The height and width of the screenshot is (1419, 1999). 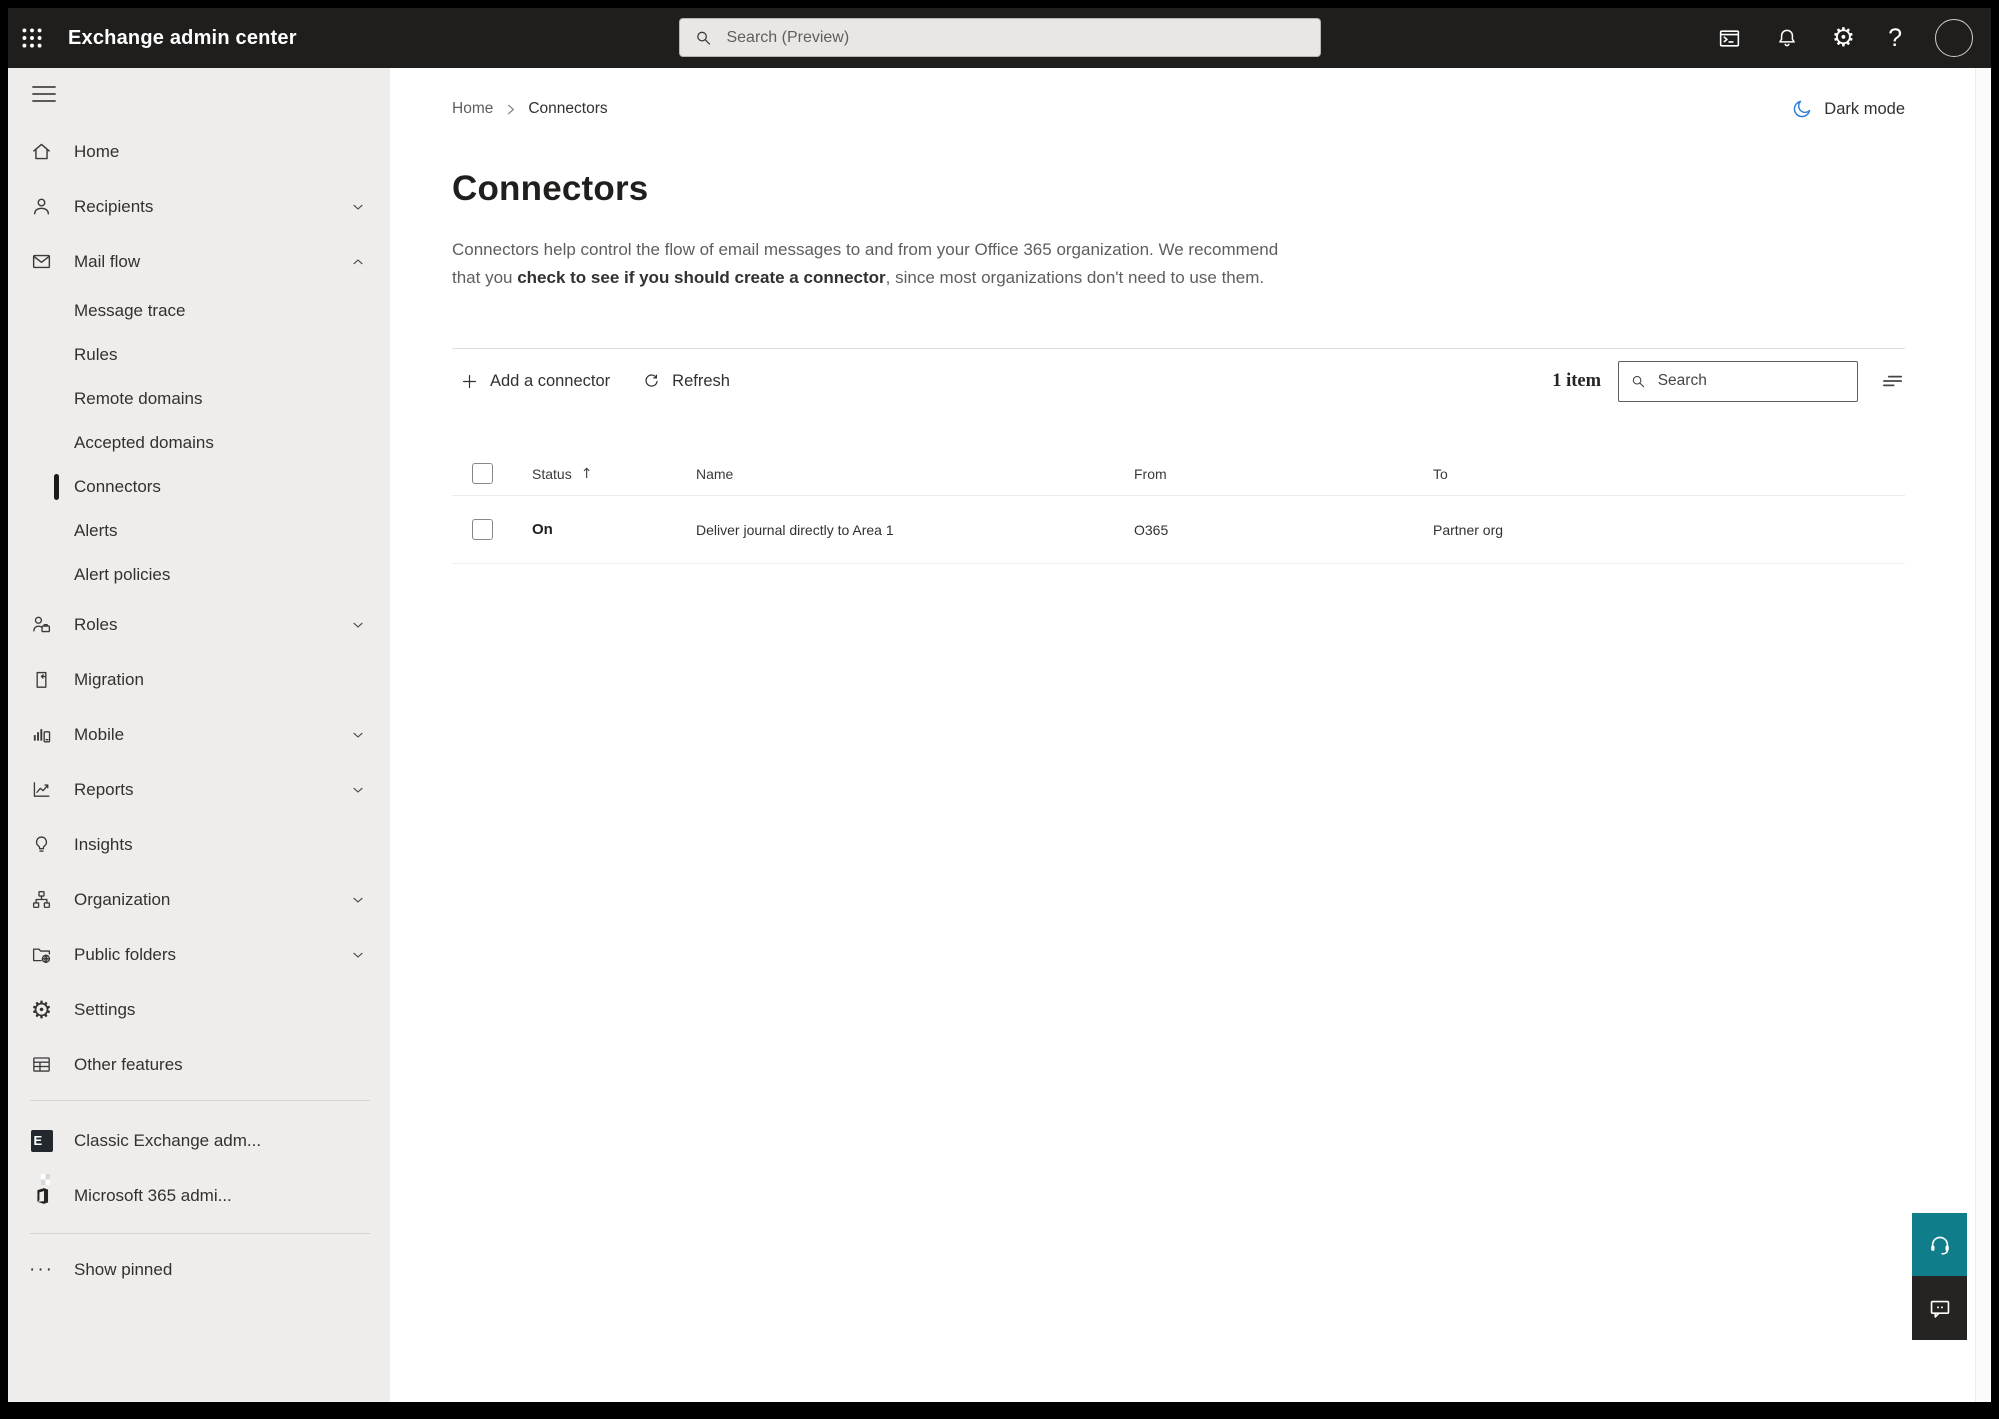 What do you see at coordinates (358, 262) in the screenshot?
I see `chevron-up-icon` at bounding box center [358, 262].